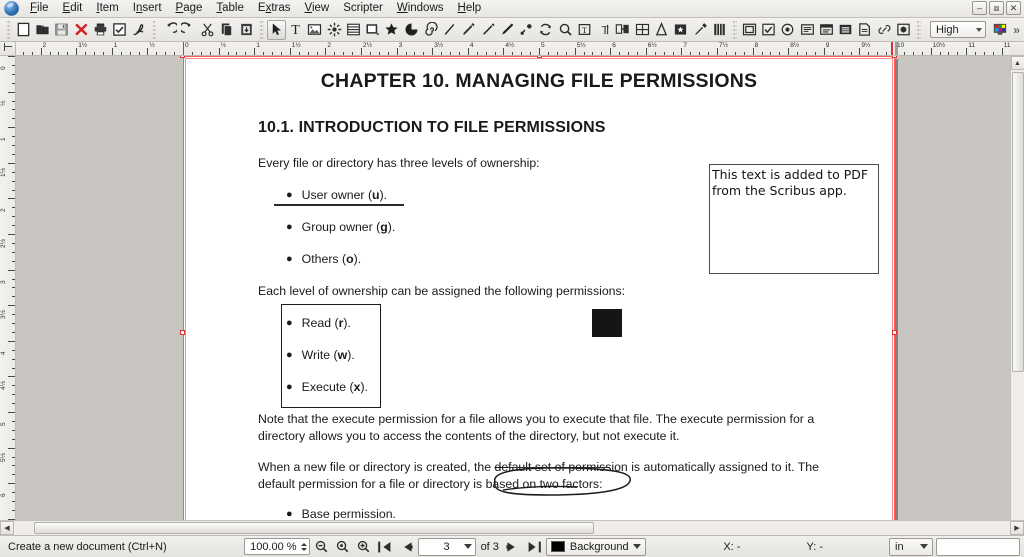 The width and height of the screenshot is (1024, 557). Describe the element at coordinates (343, 547) in the screenshot. I see `zoom-100-icon` at that location.